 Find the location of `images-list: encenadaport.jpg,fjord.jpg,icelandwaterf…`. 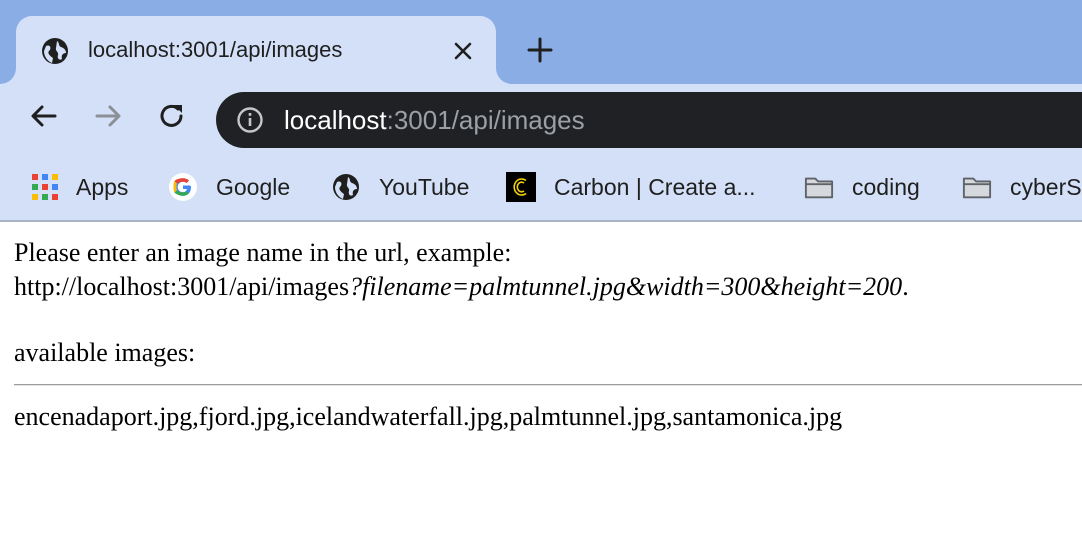

images-list: encenadaport.jpg,fjord.jpg,icelandwaterf… is located at coordinates (428, 416).